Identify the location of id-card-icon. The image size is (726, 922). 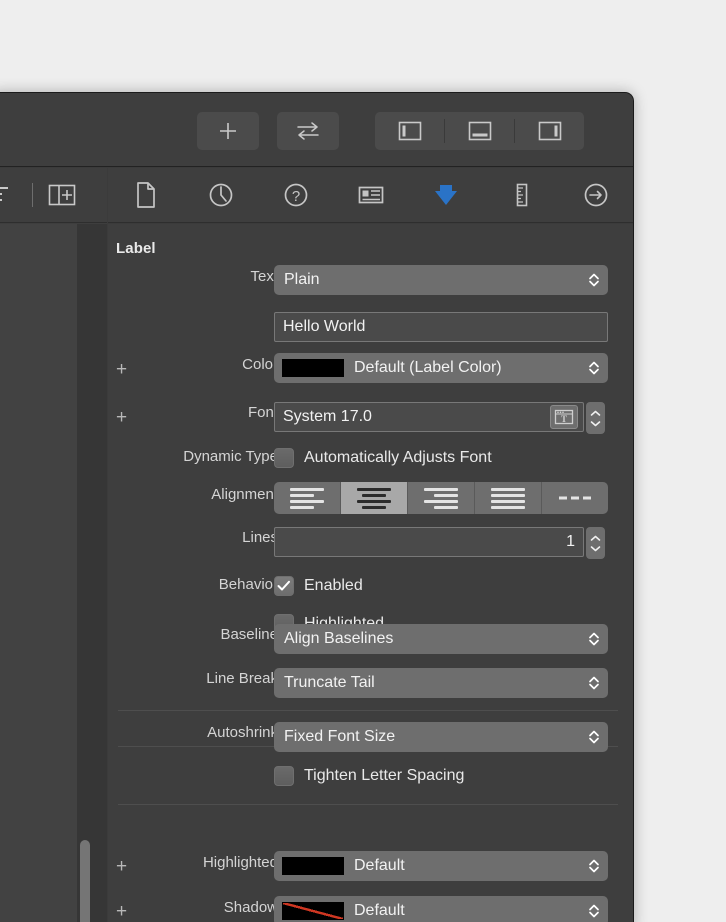
(371, 195).